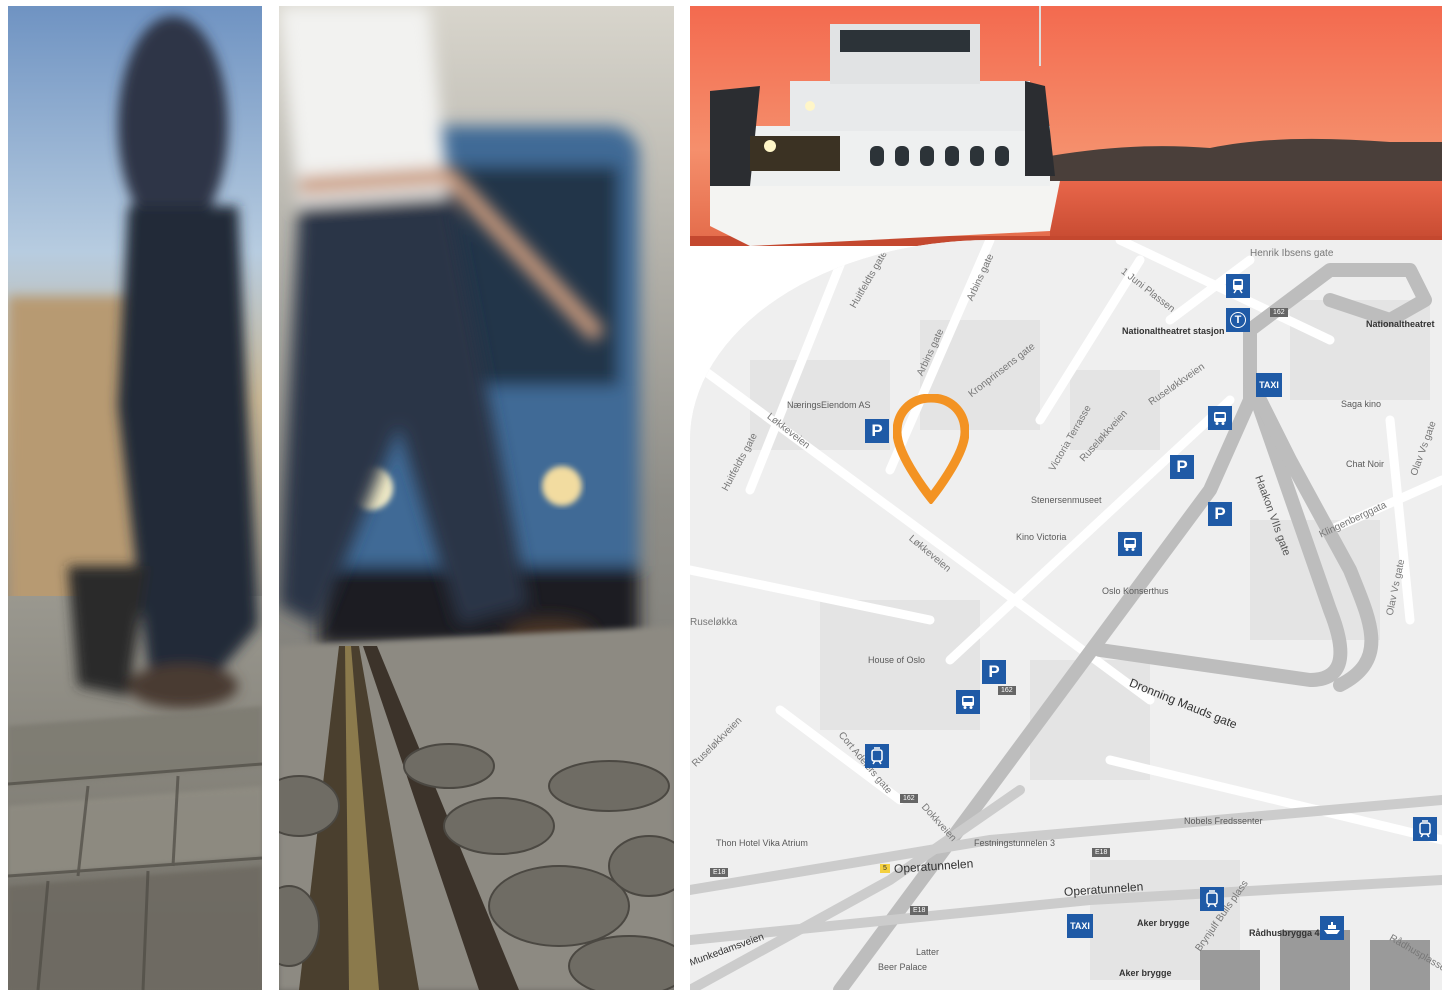  Describe the element at coordinates (1041, 537) in the screenshot. I see `place-label: Kino Victoria` at that location.